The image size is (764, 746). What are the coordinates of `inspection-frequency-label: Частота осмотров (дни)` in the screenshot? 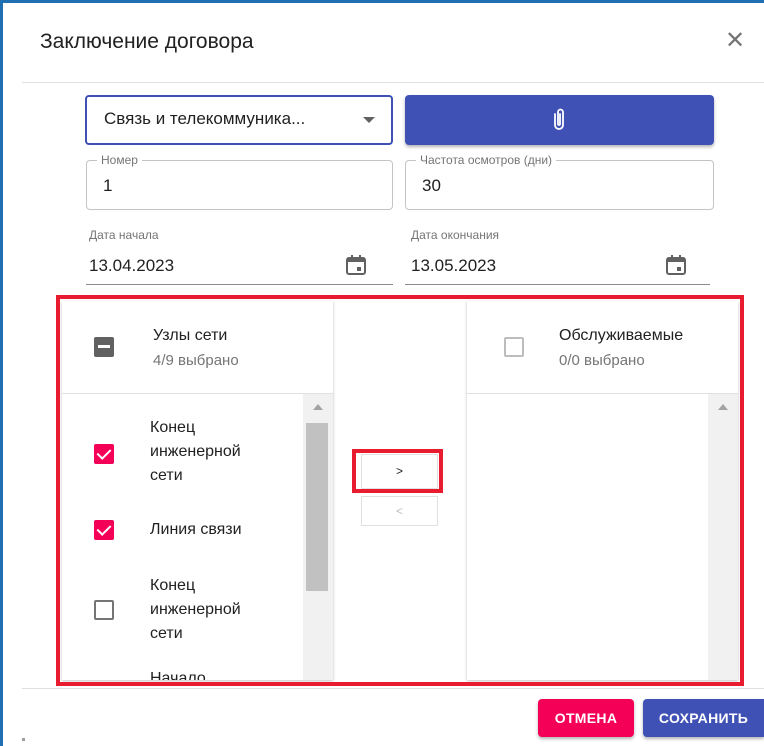 It's located at (486, 160).